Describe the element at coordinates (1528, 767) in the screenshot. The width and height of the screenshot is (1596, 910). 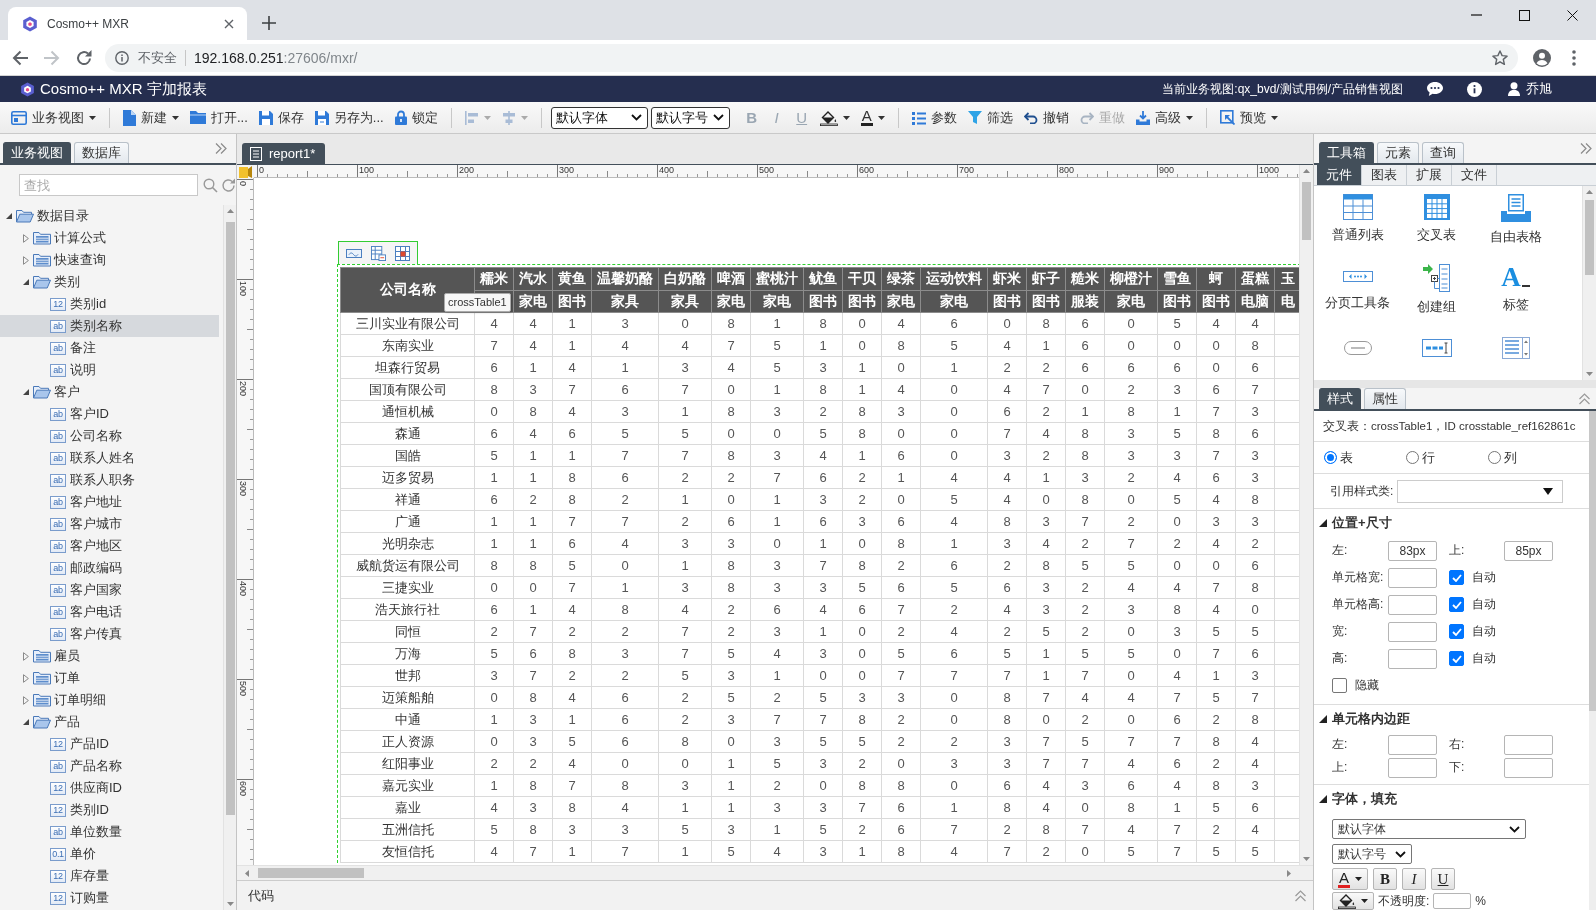
I see `bottom-padding-field` at that location.